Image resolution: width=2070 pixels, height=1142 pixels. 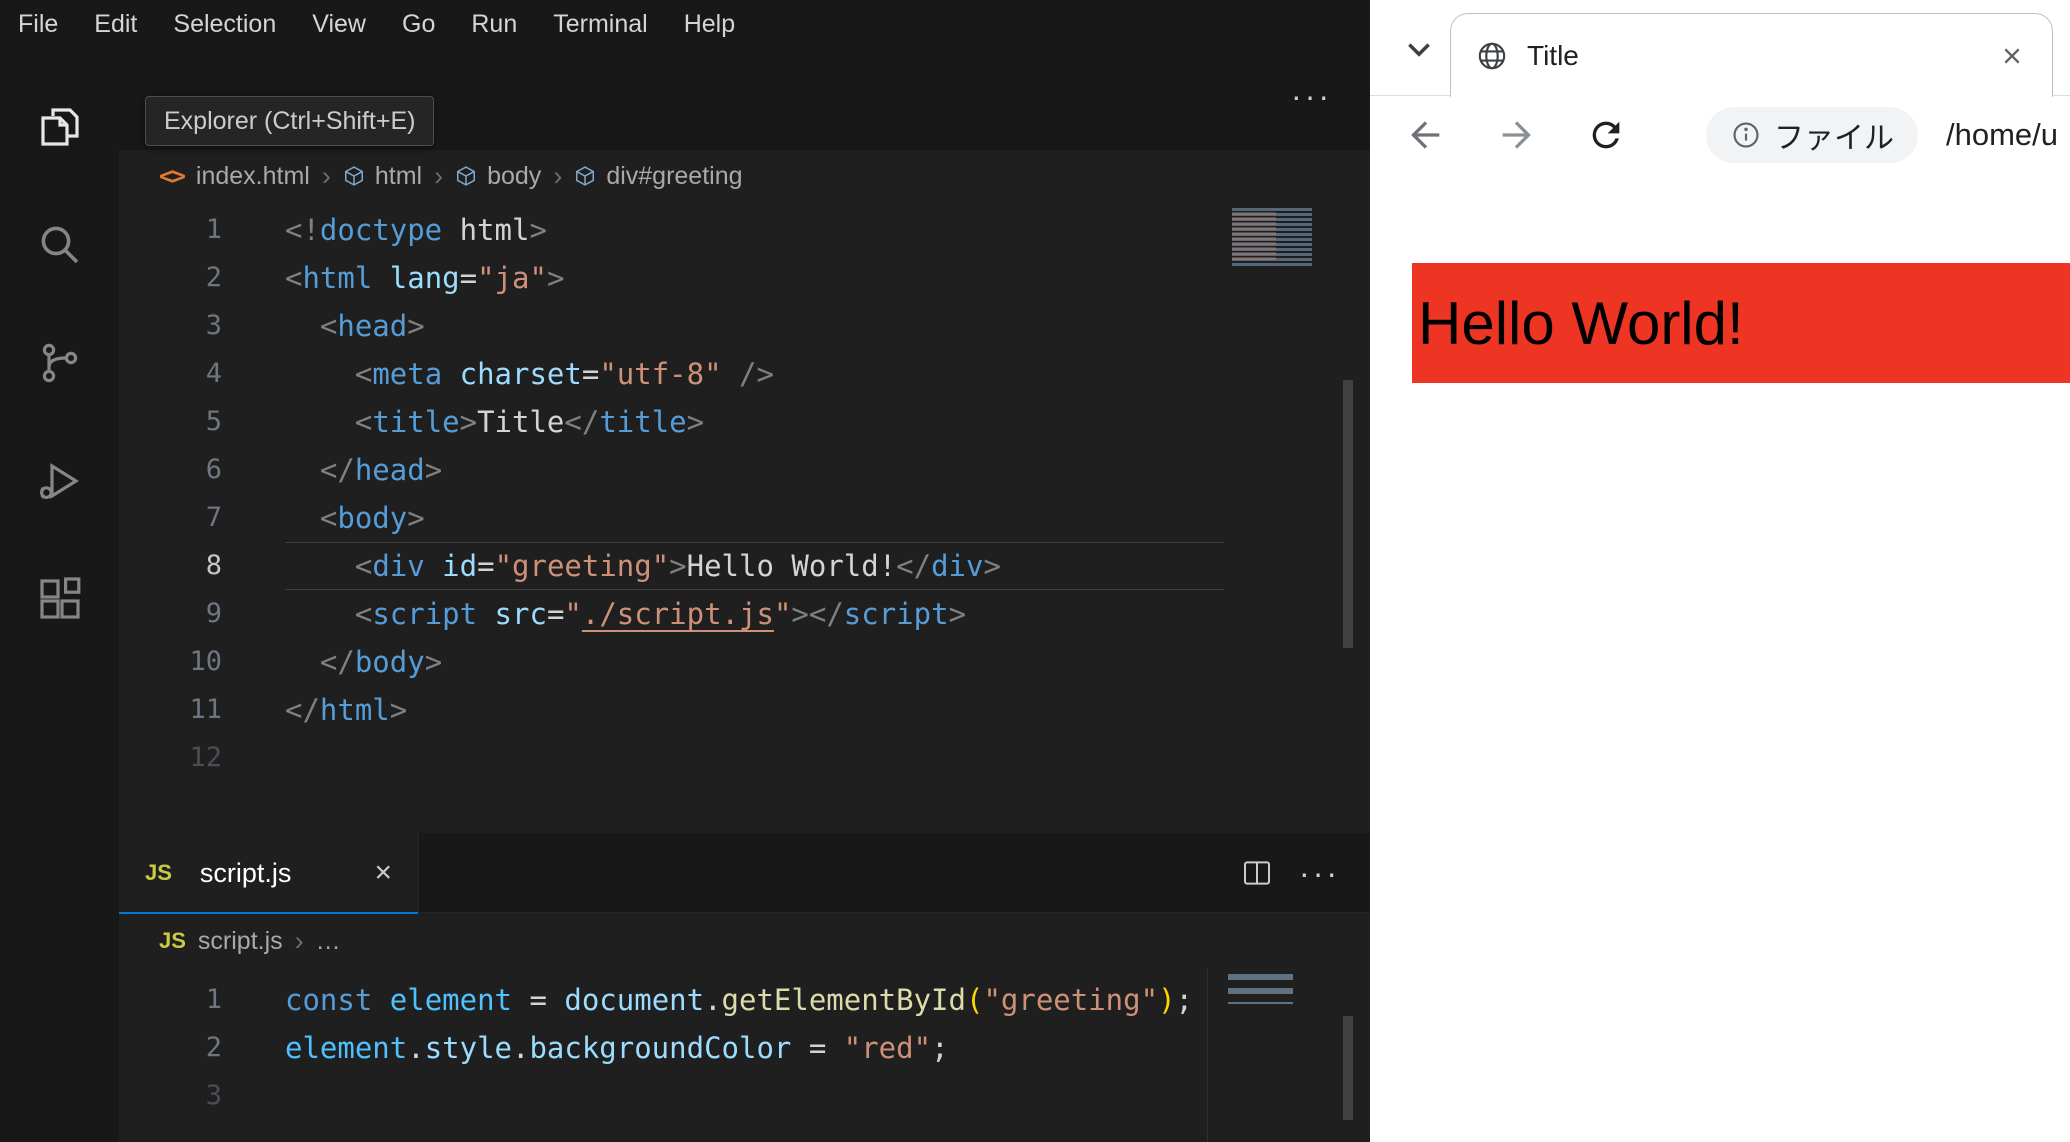 What do you see at coordinates (383, 873) in the screenshot?
I see `tab-close-icon: ×` at bounding box center [383, 873].